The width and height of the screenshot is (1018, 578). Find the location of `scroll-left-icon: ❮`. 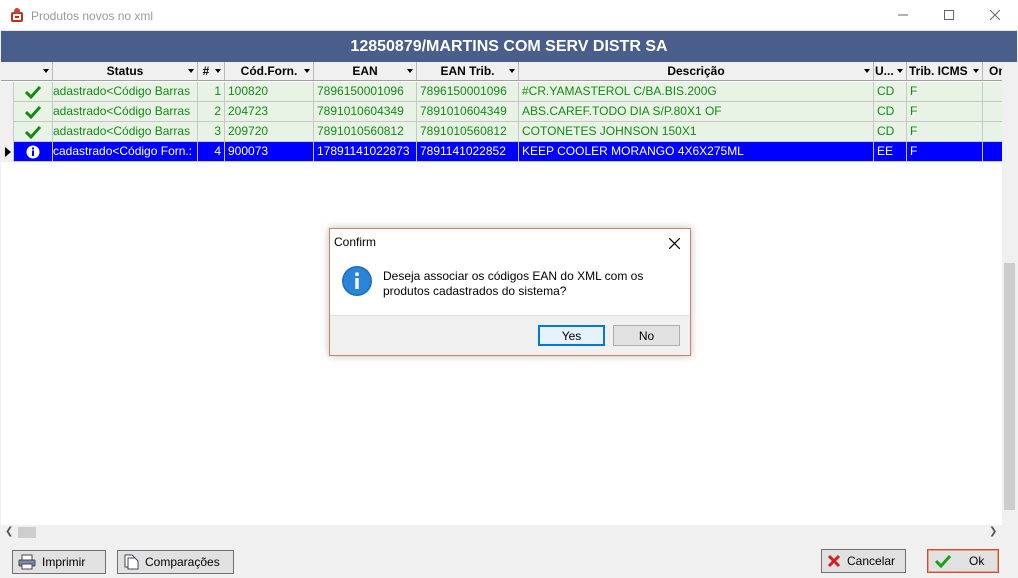

scroll-left-icon: ❮ is located at coordinates (9, 531).